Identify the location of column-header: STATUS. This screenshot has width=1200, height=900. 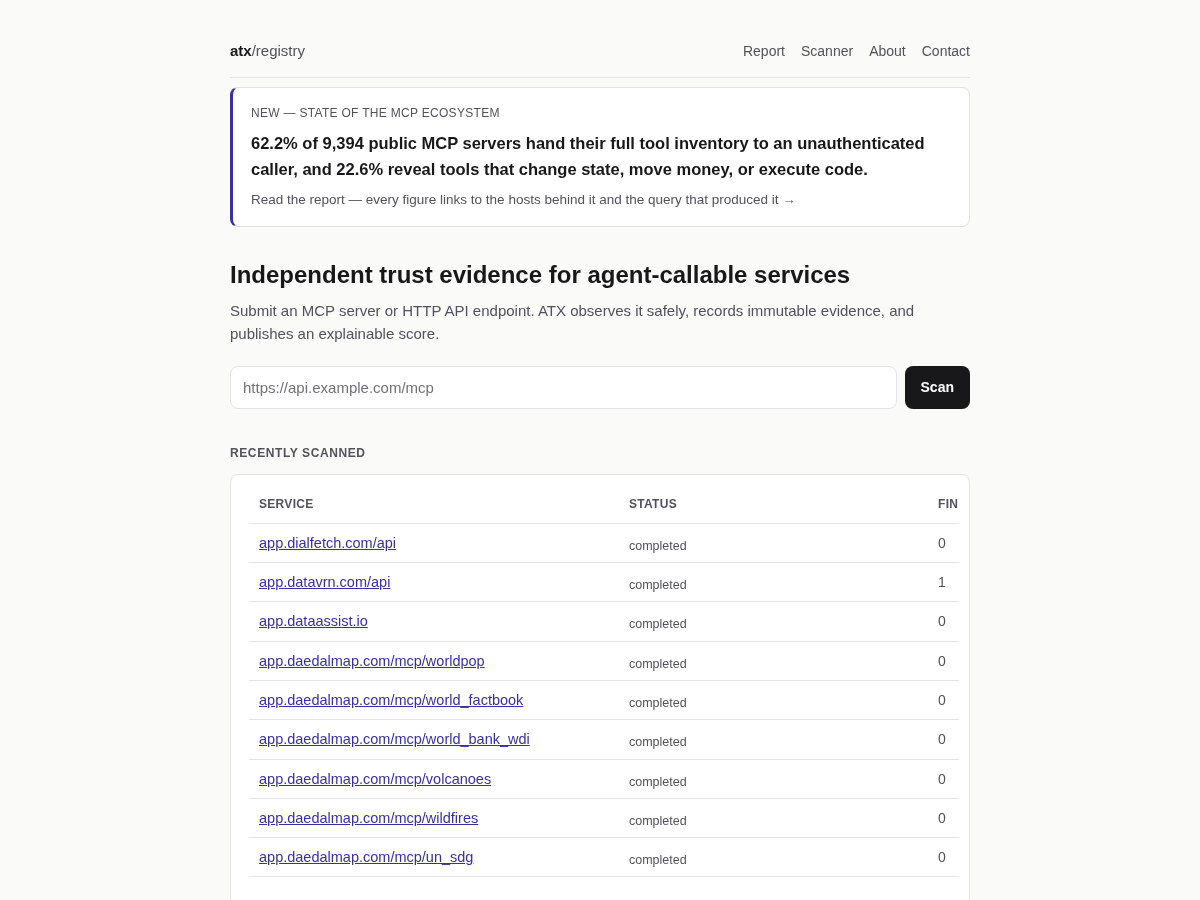
(653, 503).